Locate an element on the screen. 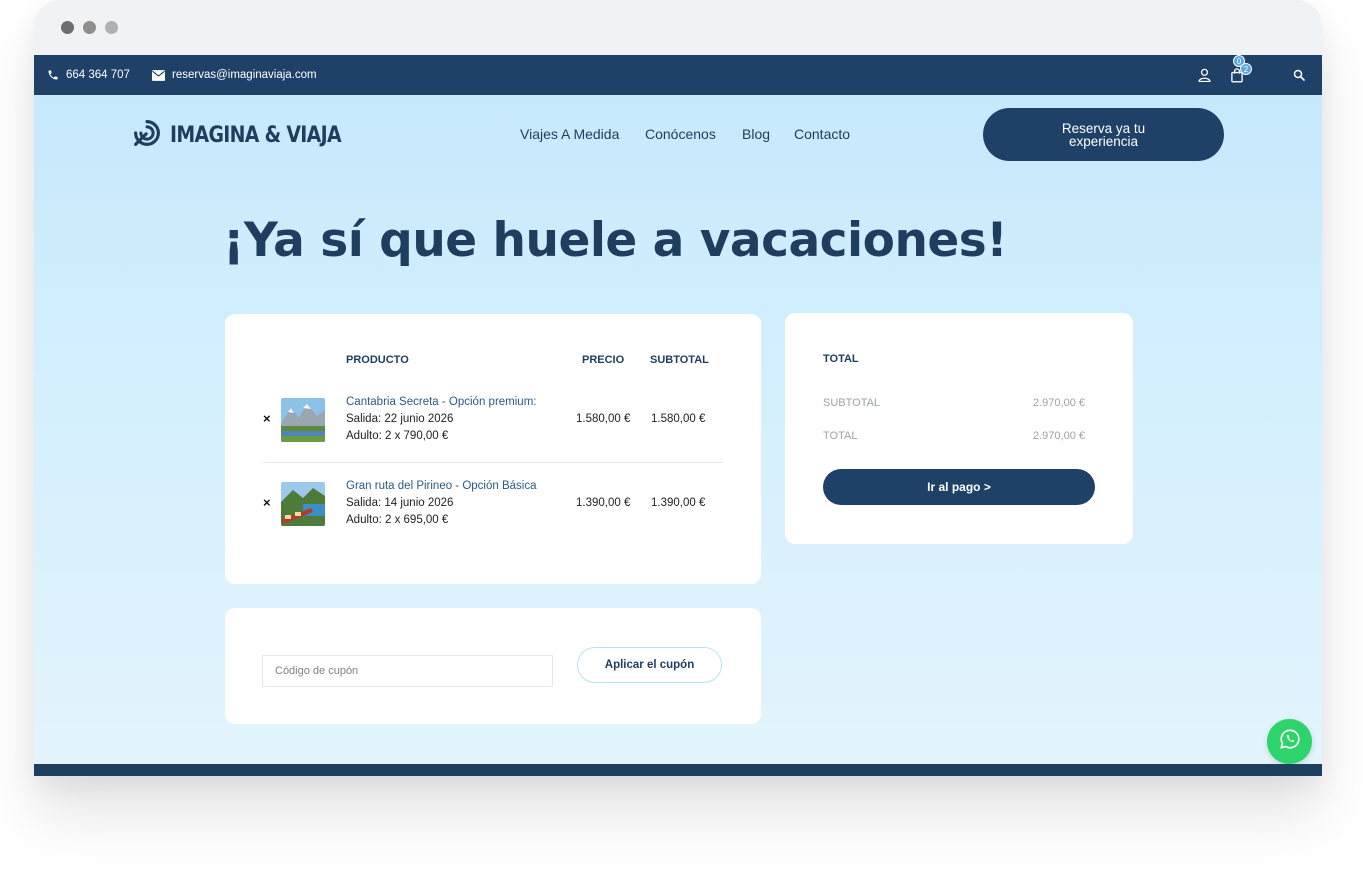  cart-count-badge: 2 is located at coordinates (1246, 69).